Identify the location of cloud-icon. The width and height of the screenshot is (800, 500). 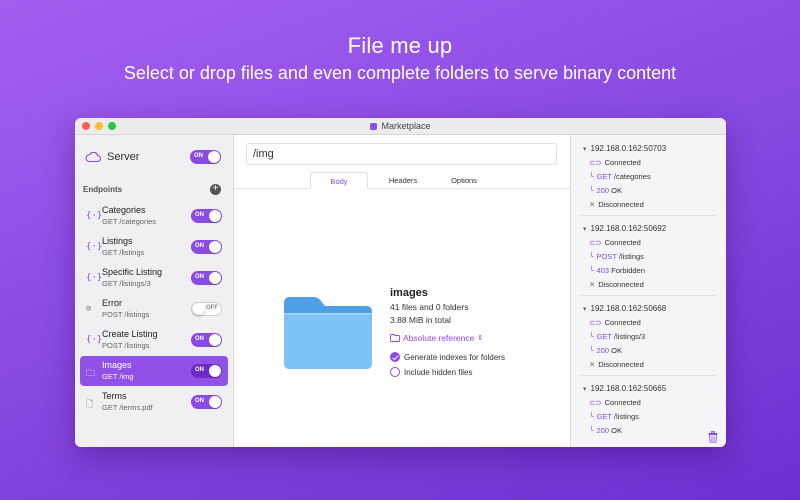
(93, 157).